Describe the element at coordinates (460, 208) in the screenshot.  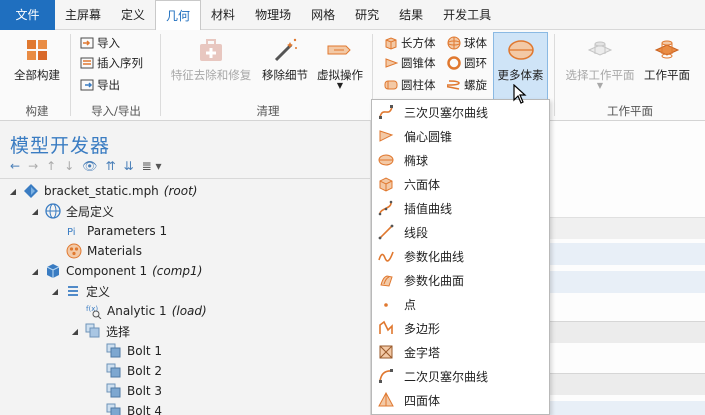
I see `menu-item-interpolation-curve: 插值曲线` at that location.